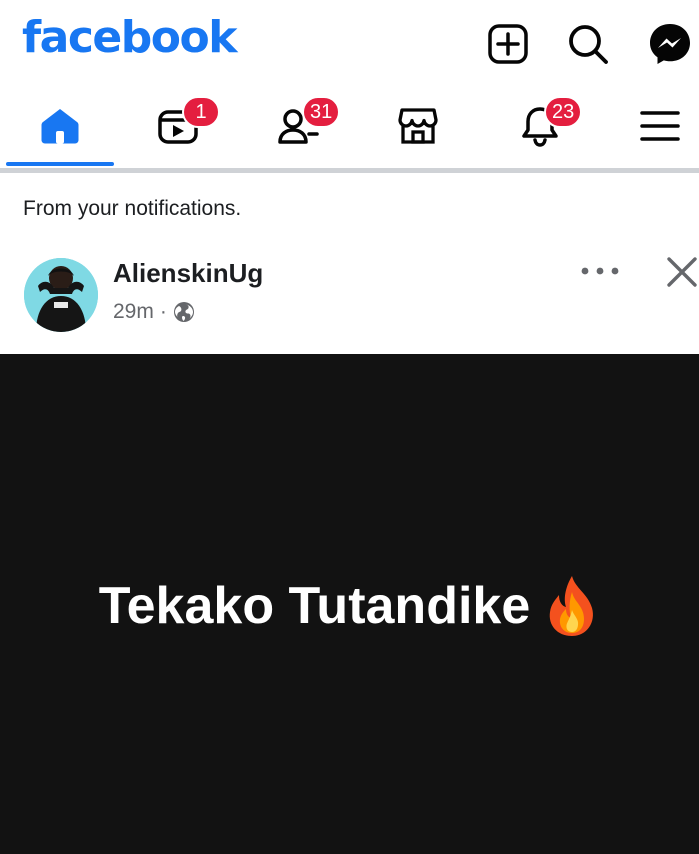 The width and height of the screenshot is (699, 854). Describe the element at coordinates (540, 126) in the screenshot. I see `tab-notifications: 23` at that location.